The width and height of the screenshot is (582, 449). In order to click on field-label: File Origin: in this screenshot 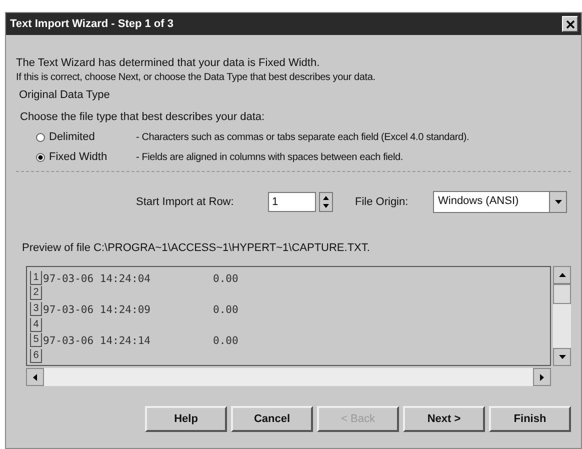, I will do `click(382, 202)`.